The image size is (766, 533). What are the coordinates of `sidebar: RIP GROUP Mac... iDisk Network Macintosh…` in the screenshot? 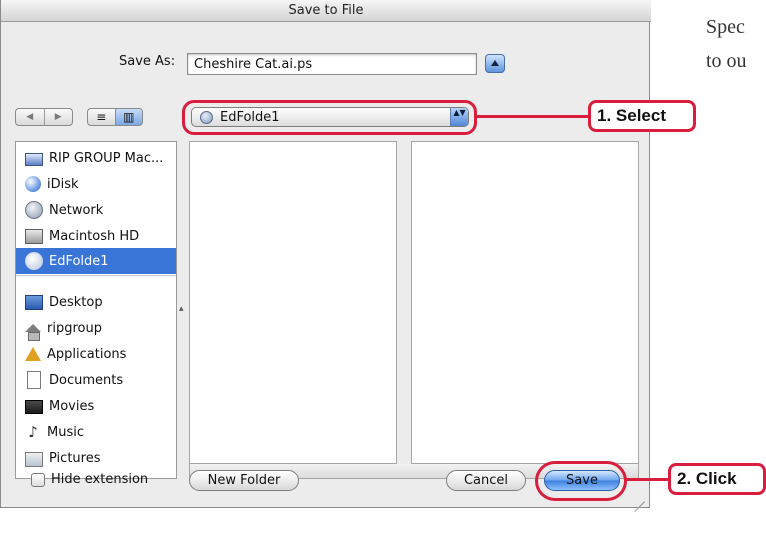 It's located at (96, 310).